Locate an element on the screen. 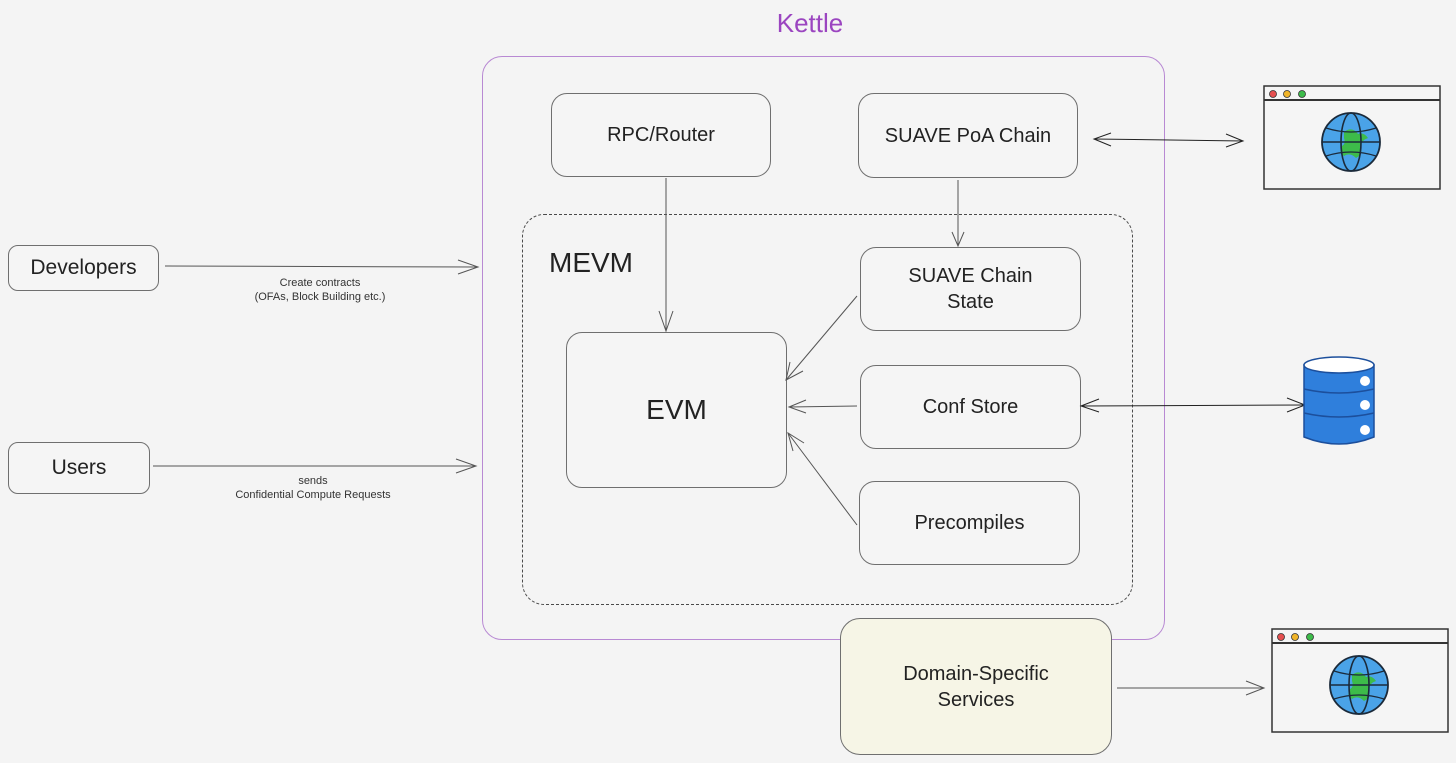 This screenshot has width=1456, height=763. users-edge-label-line2: Confidential Compute Requests is located at coordinates (313, 495).